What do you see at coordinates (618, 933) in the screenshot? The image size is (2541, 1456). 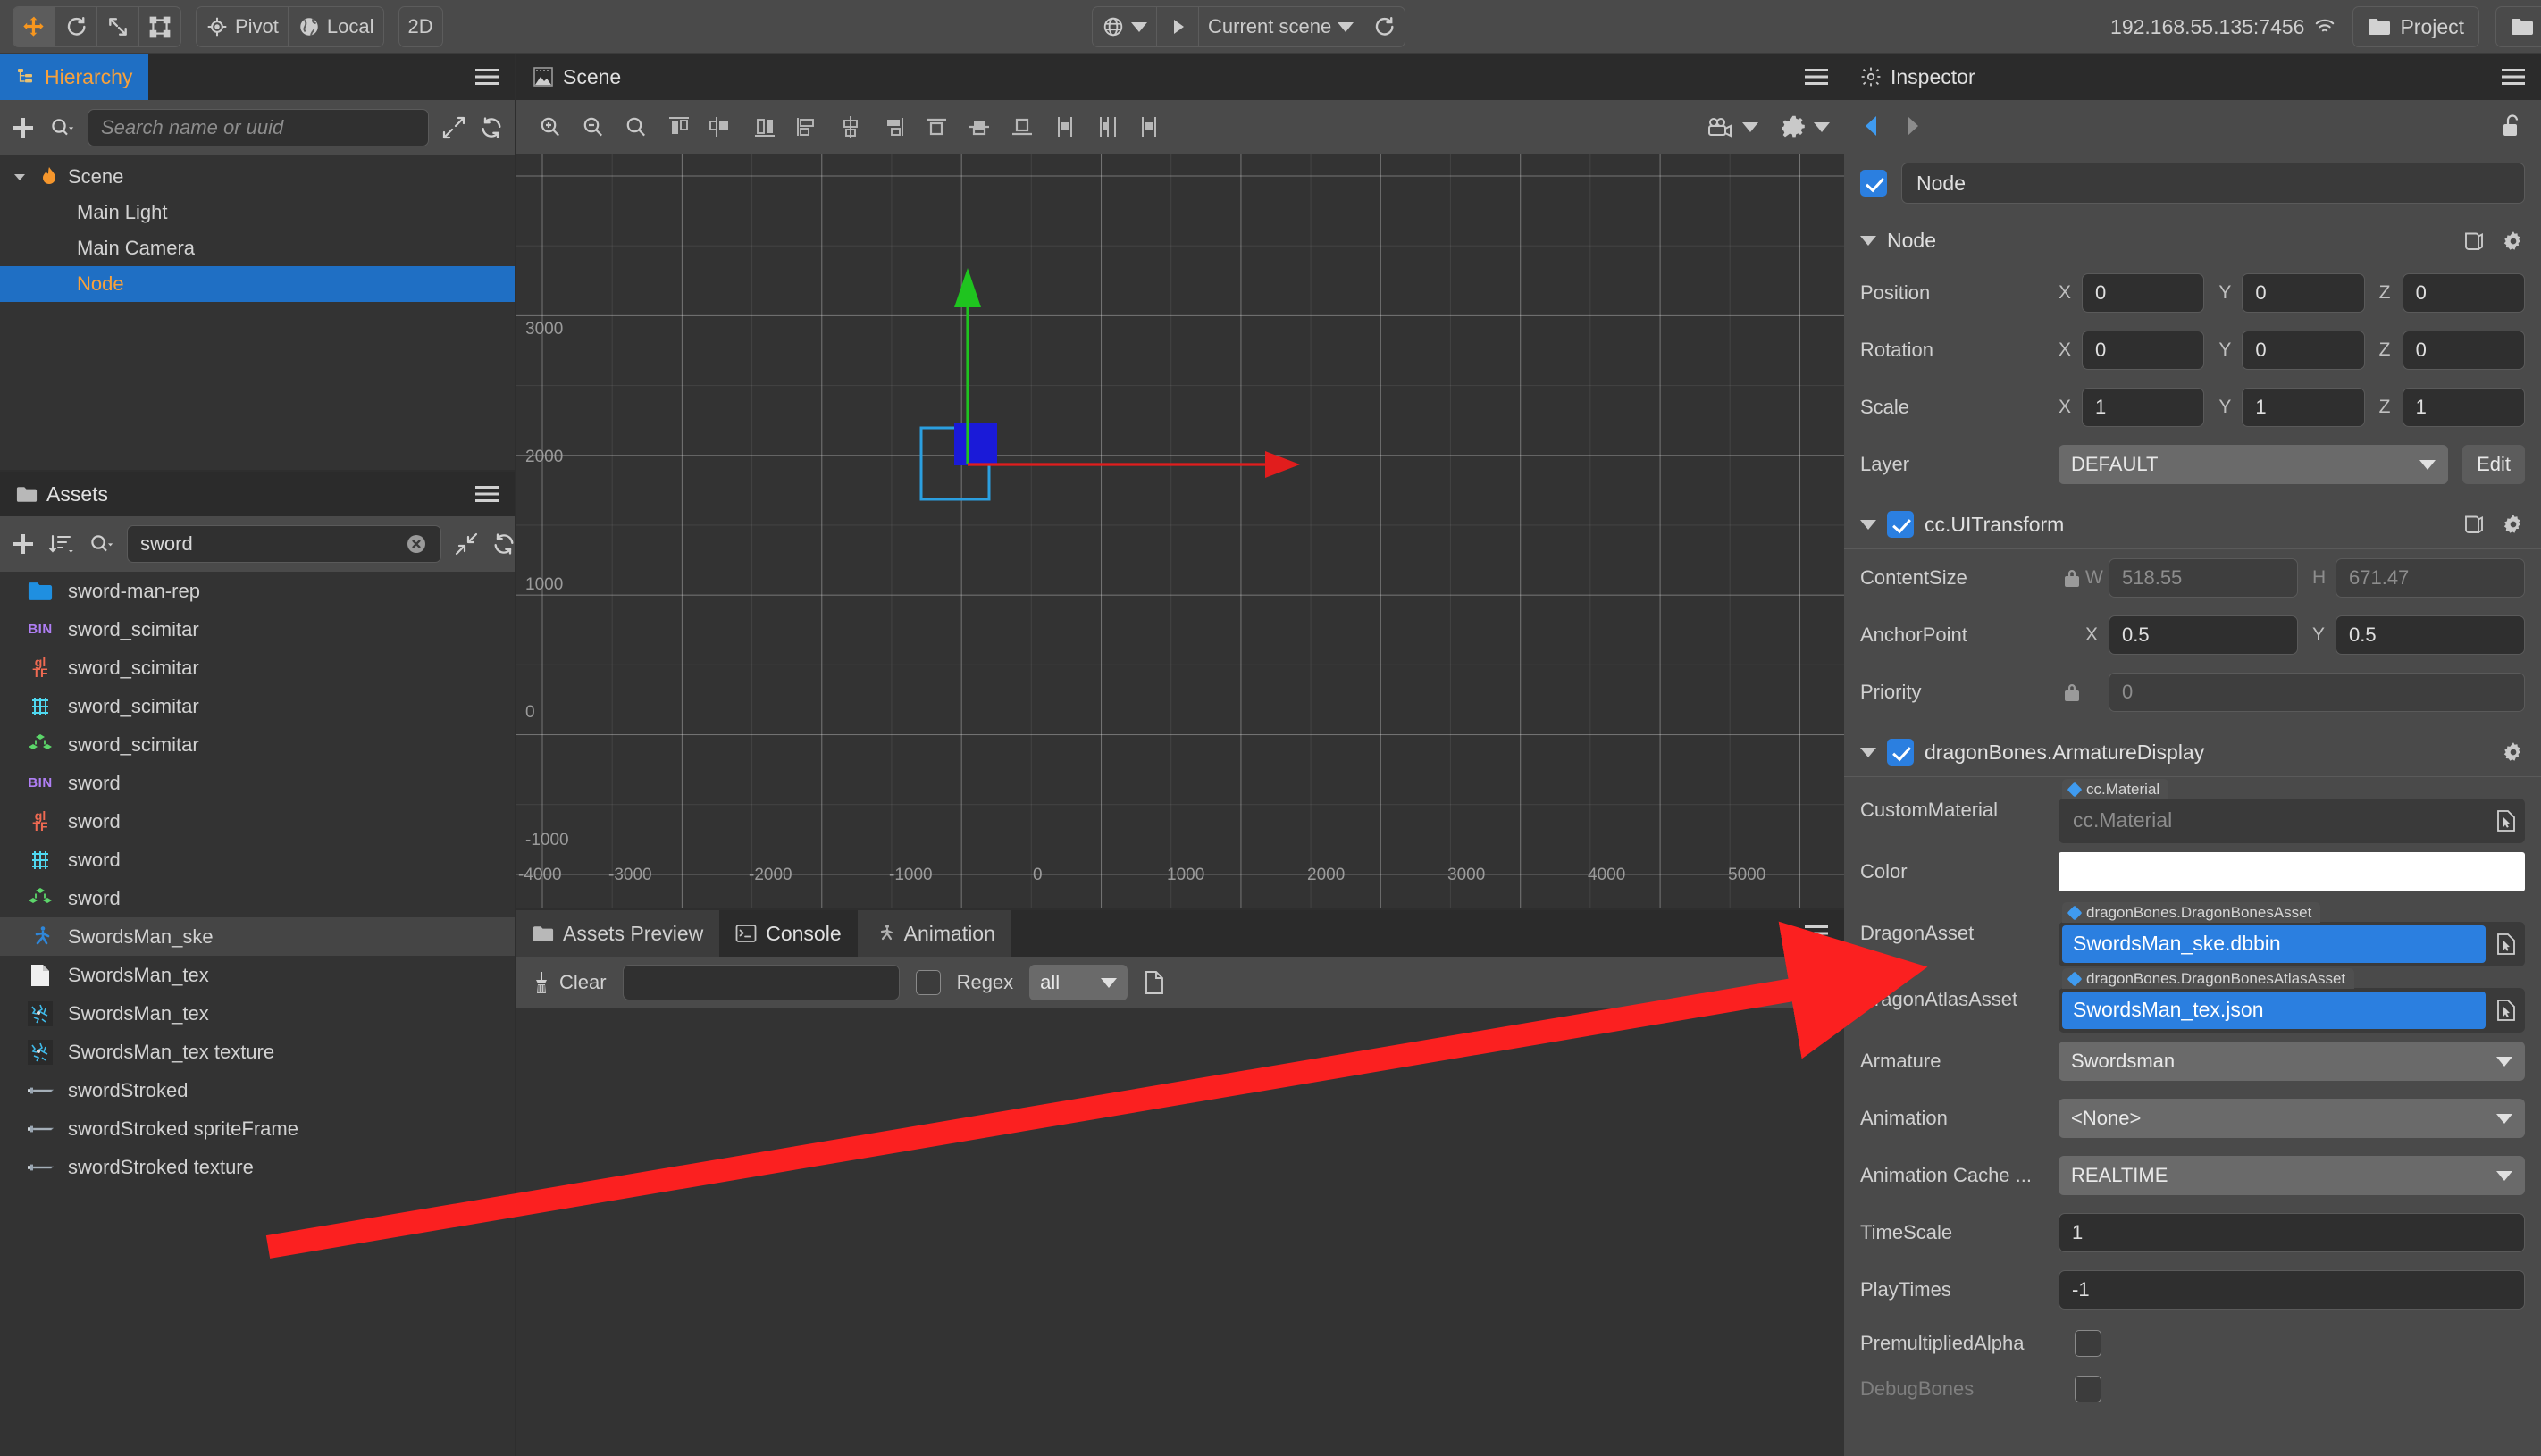 I see `tab-assets-preview: Assets Preview` at bounding box center [618, 933].